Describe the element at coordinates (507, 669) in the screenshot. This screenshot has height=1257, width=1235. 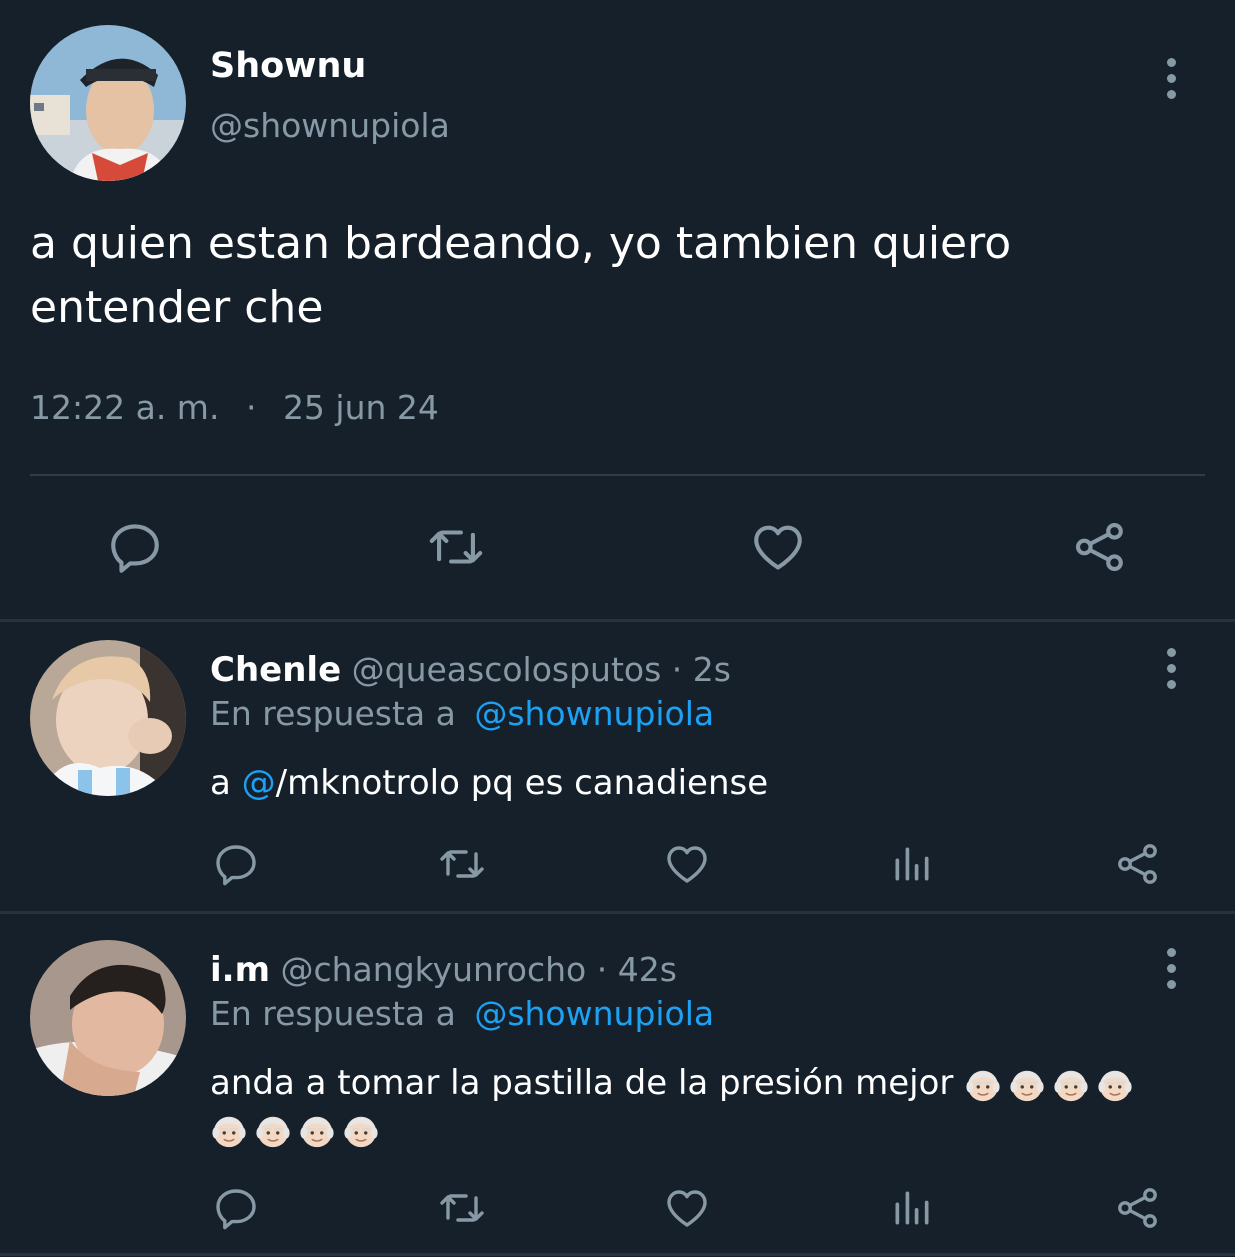
I see `handle: @queascolosputos` at that location.